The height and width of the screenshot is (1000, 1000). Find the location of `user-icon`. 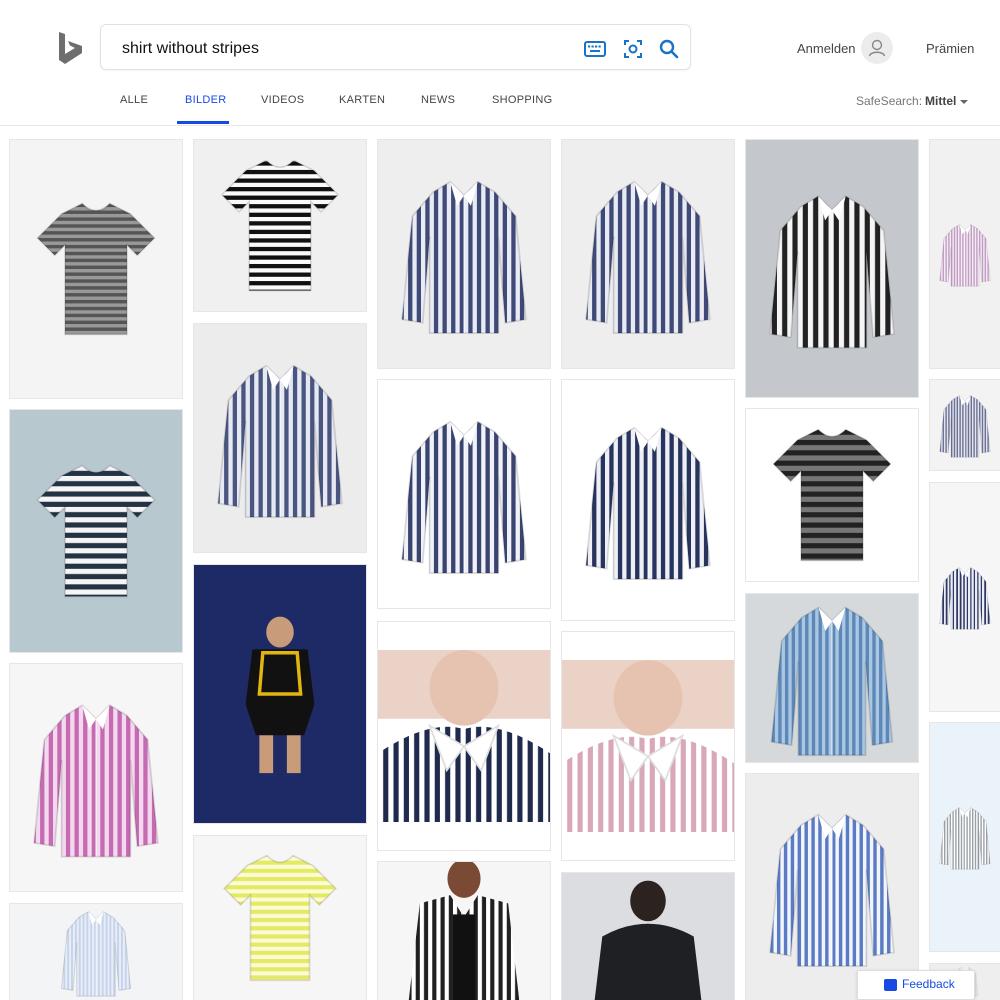

user-icon is located at coordinates (877, 48).